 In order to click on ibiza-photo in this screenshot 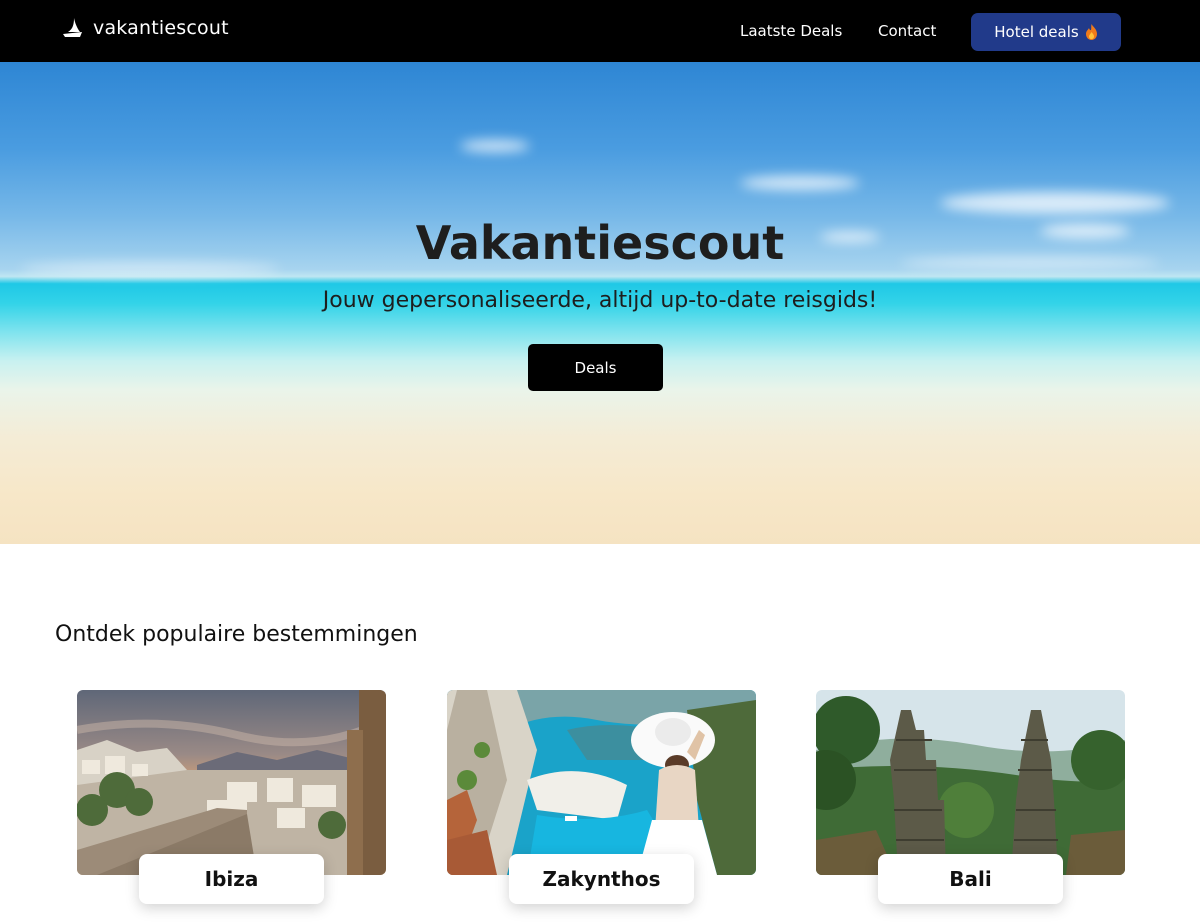, I will do `click(231, 782)`.